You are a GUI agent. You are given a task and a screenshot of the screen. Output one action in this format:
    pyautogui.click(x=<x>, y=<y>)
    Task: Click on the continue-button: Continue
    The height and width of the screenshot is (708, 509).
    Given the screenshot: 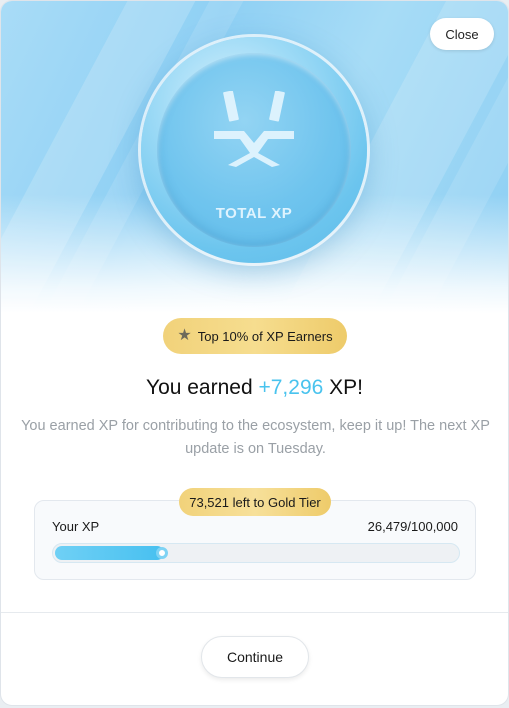 What is the action you would take?
    pyautogui.click(x=255, y=657)
    